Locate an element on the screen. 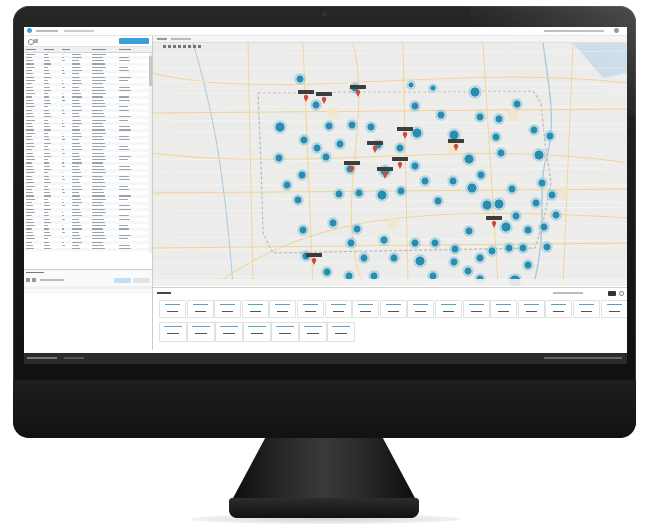 The width and height of the screenshot is (649, 528). draw-icon is located at coordinates (189, 46).